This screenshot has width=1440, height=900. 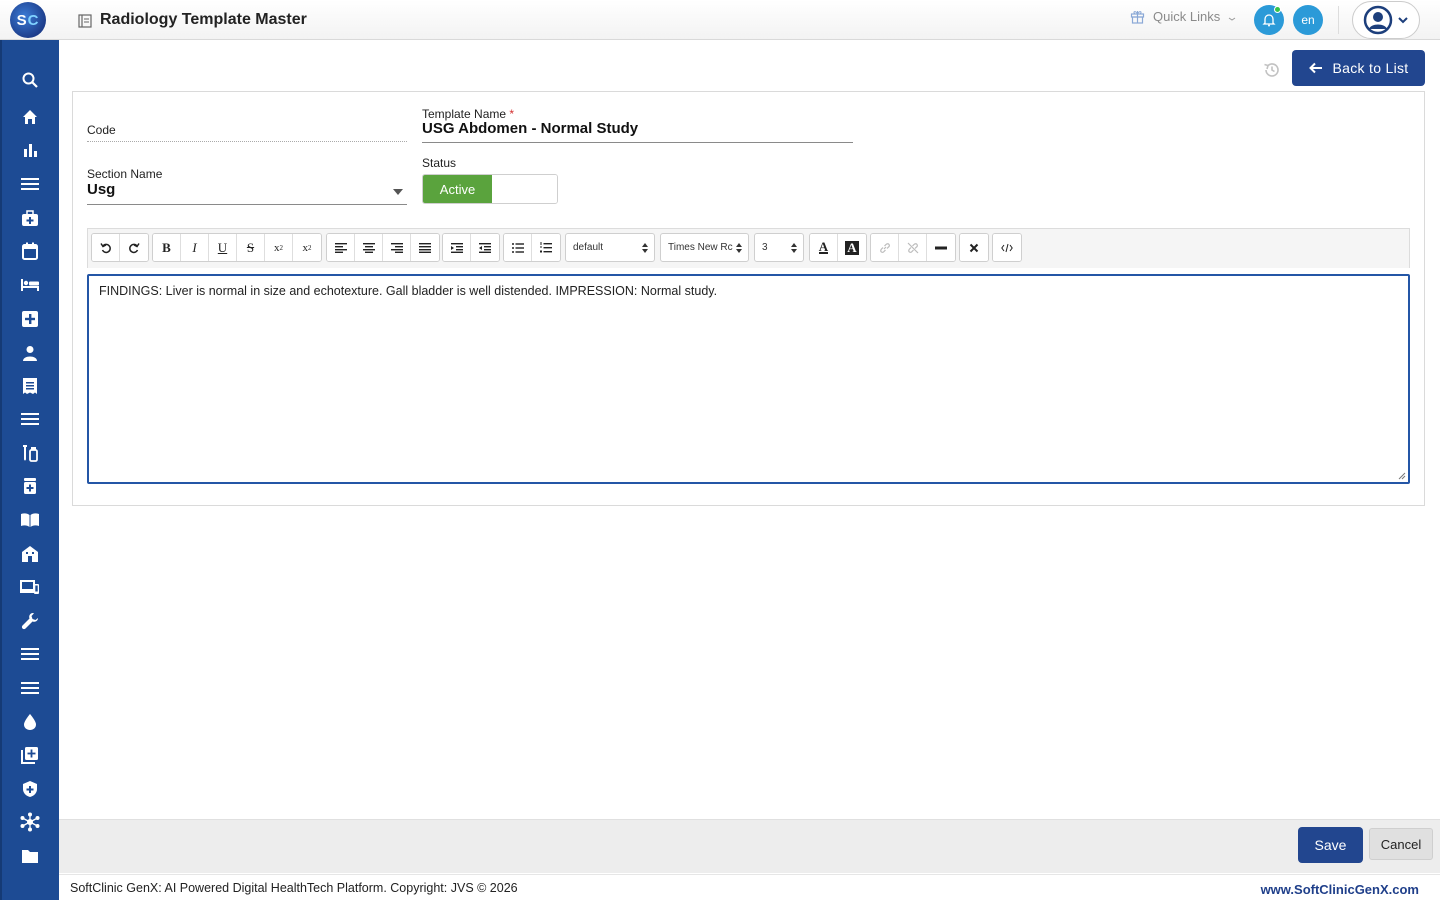 I want to click on clear-format-icon, so click(x=974, y=247).